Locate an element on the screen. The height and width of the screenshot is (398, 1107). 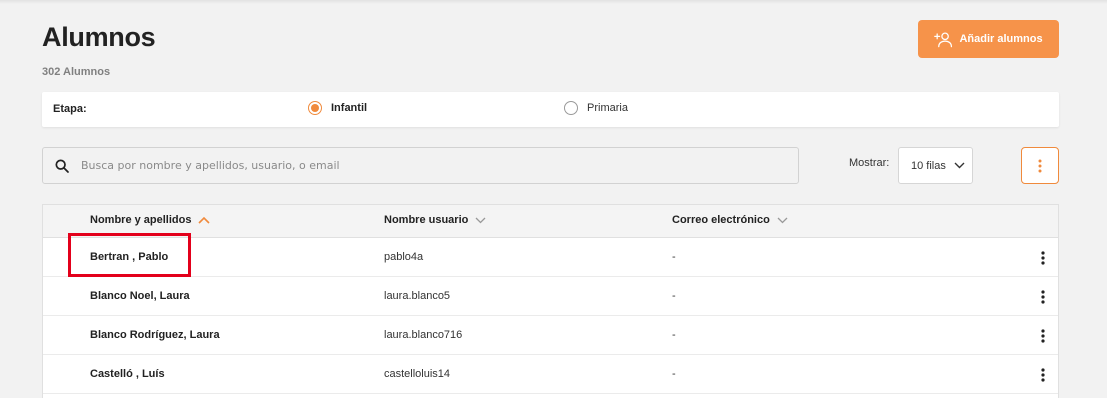
top-shadow is located at coordinates (553, 2).